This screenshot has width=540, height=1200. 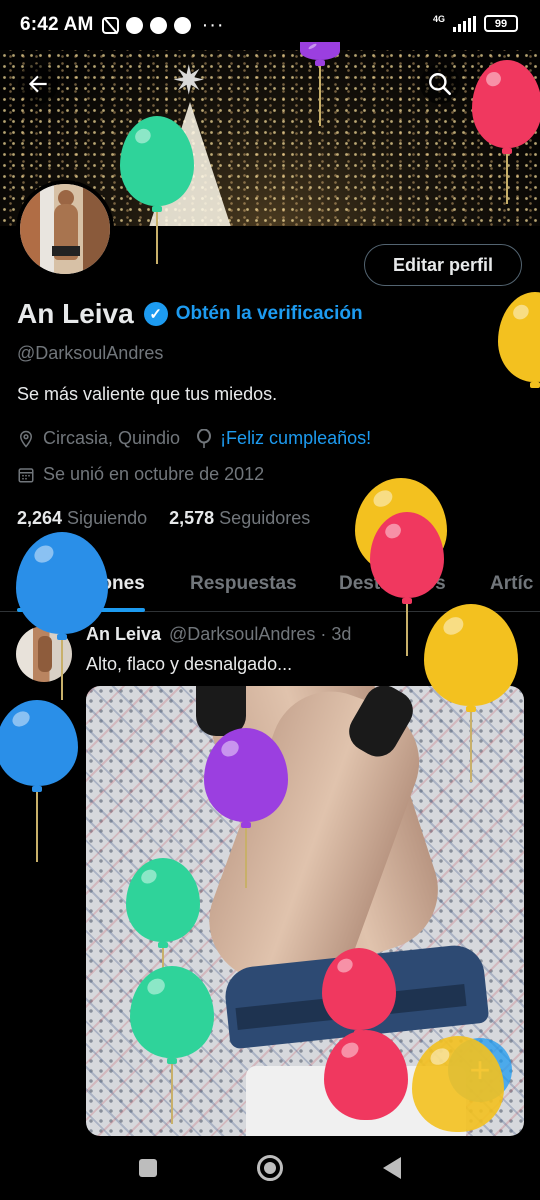 What do you see at coordinates (134, 25) in the screenshot?
I see `messenger-icon` at bounding box center [134, 25].